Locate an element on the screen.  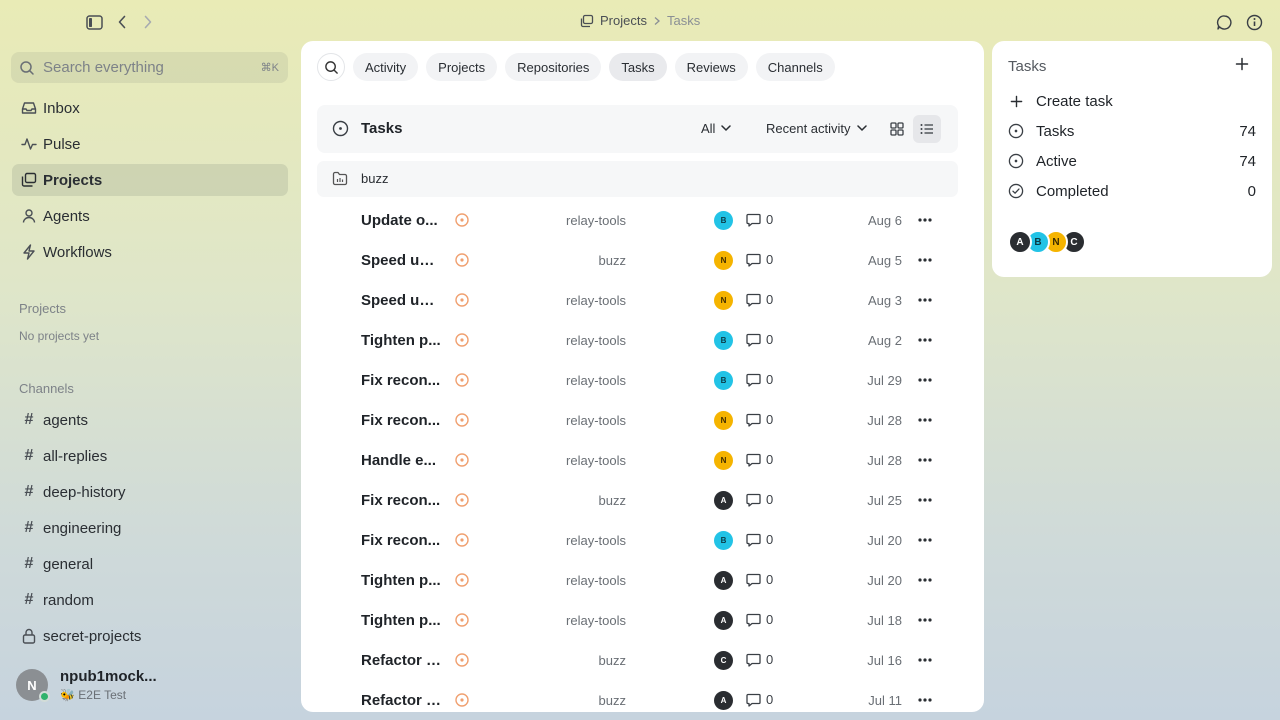
assignee-avatar: B is located at coordinates (723, 340).